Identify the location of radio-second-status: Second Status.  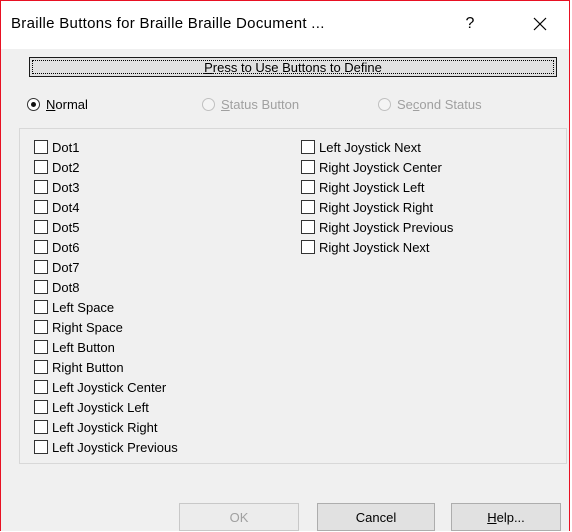
(430, 104).